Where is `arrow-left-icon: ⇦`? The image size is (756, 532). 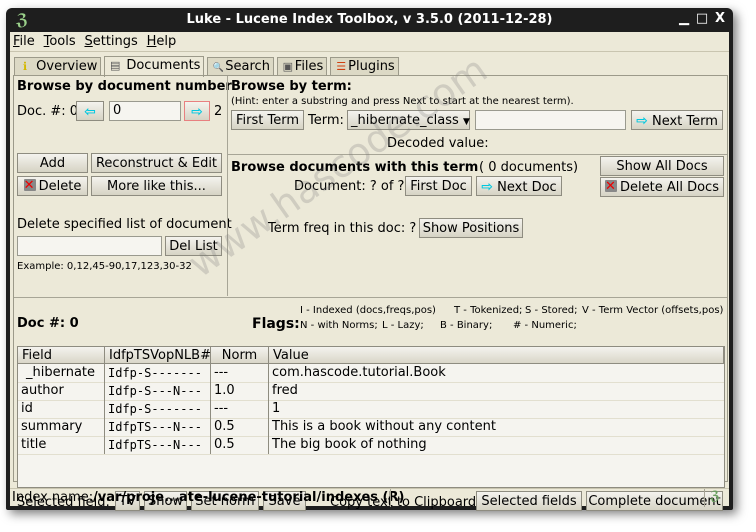 arrow-left-icon: ⇦ is located at coordinates (90, 112).